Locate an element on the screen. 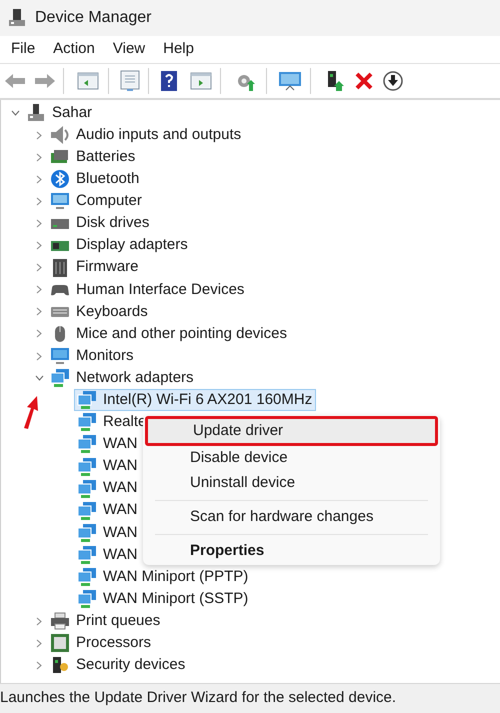  tree-item: Firmware is located at coordinates (94, 267).